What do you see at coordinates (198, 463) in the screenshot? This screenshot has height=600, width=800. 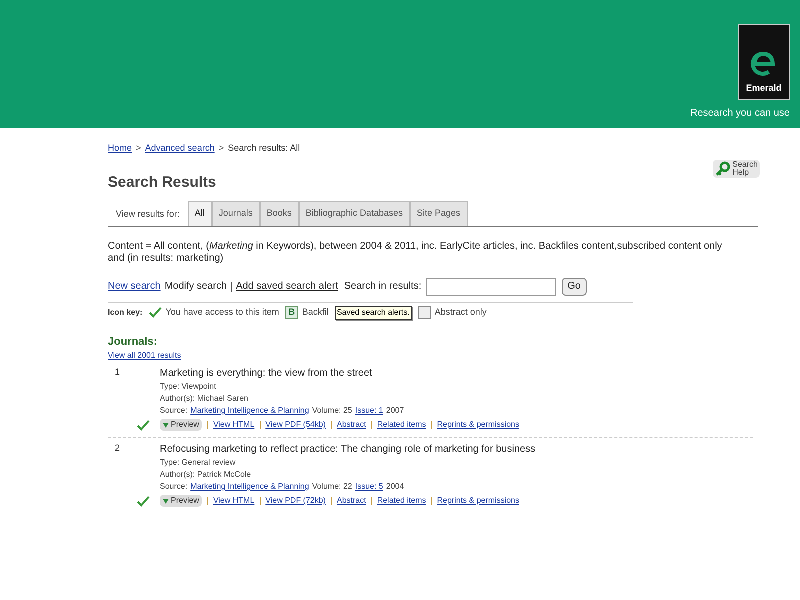 I see `result-type: Type: General review` at bounding box center [198, 463].